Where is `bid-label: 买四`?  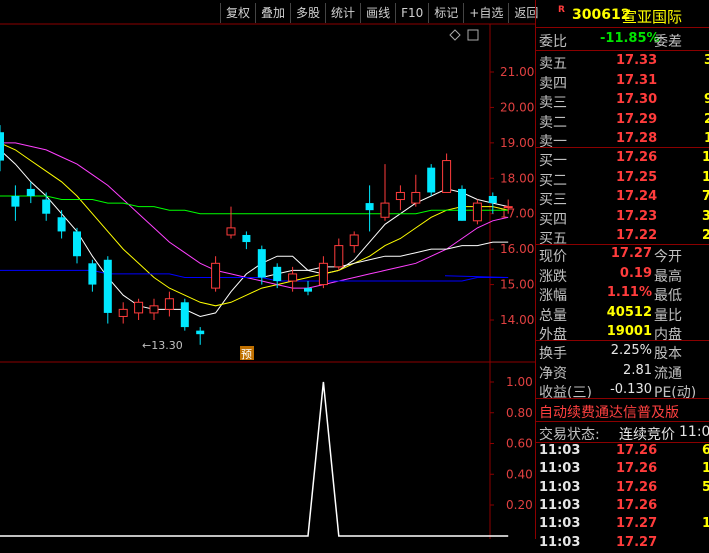 bid-label: 买四 is located at coordinates (553, 219).